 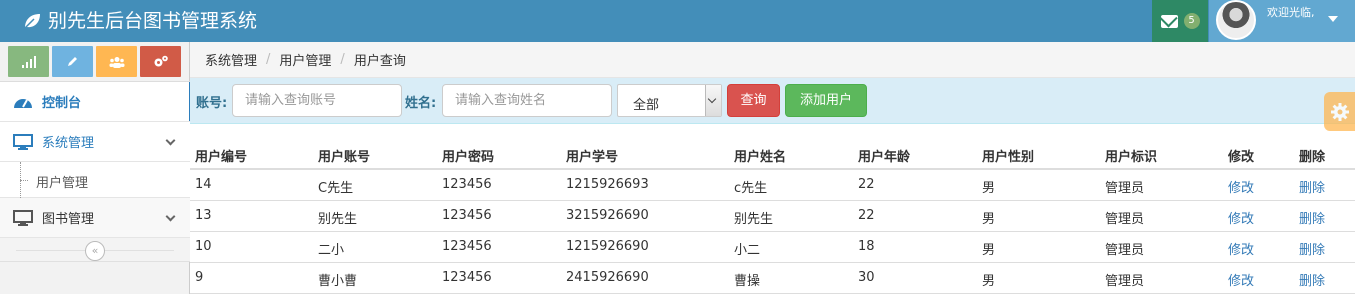 I want to click on add-user-button: 添加用户, so click(x=826, y=100).